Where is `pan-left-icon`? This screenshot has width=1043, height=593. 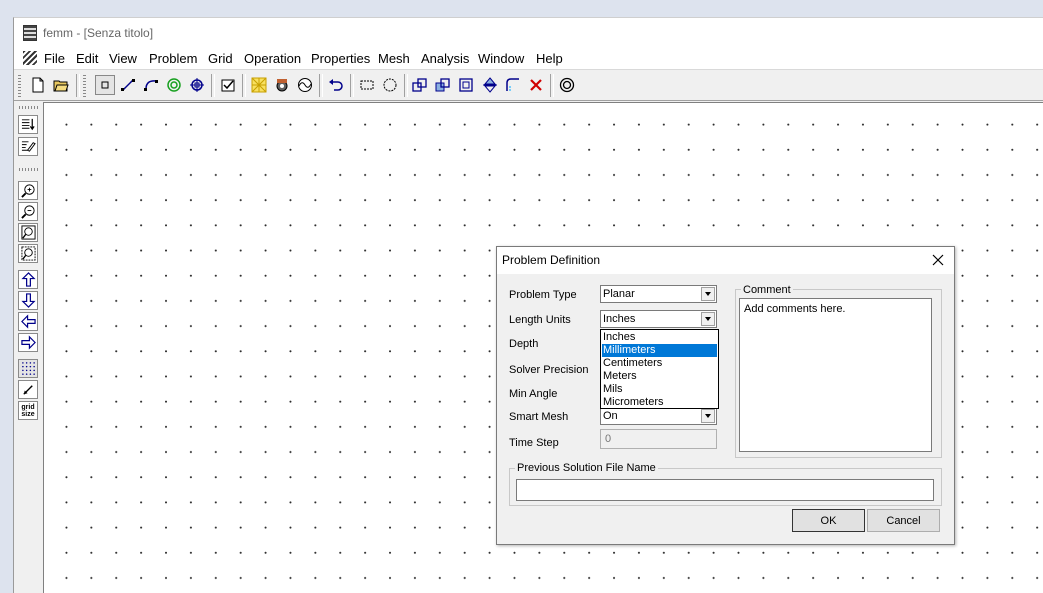 pan-left-icon is located at coordinates (28, 321).